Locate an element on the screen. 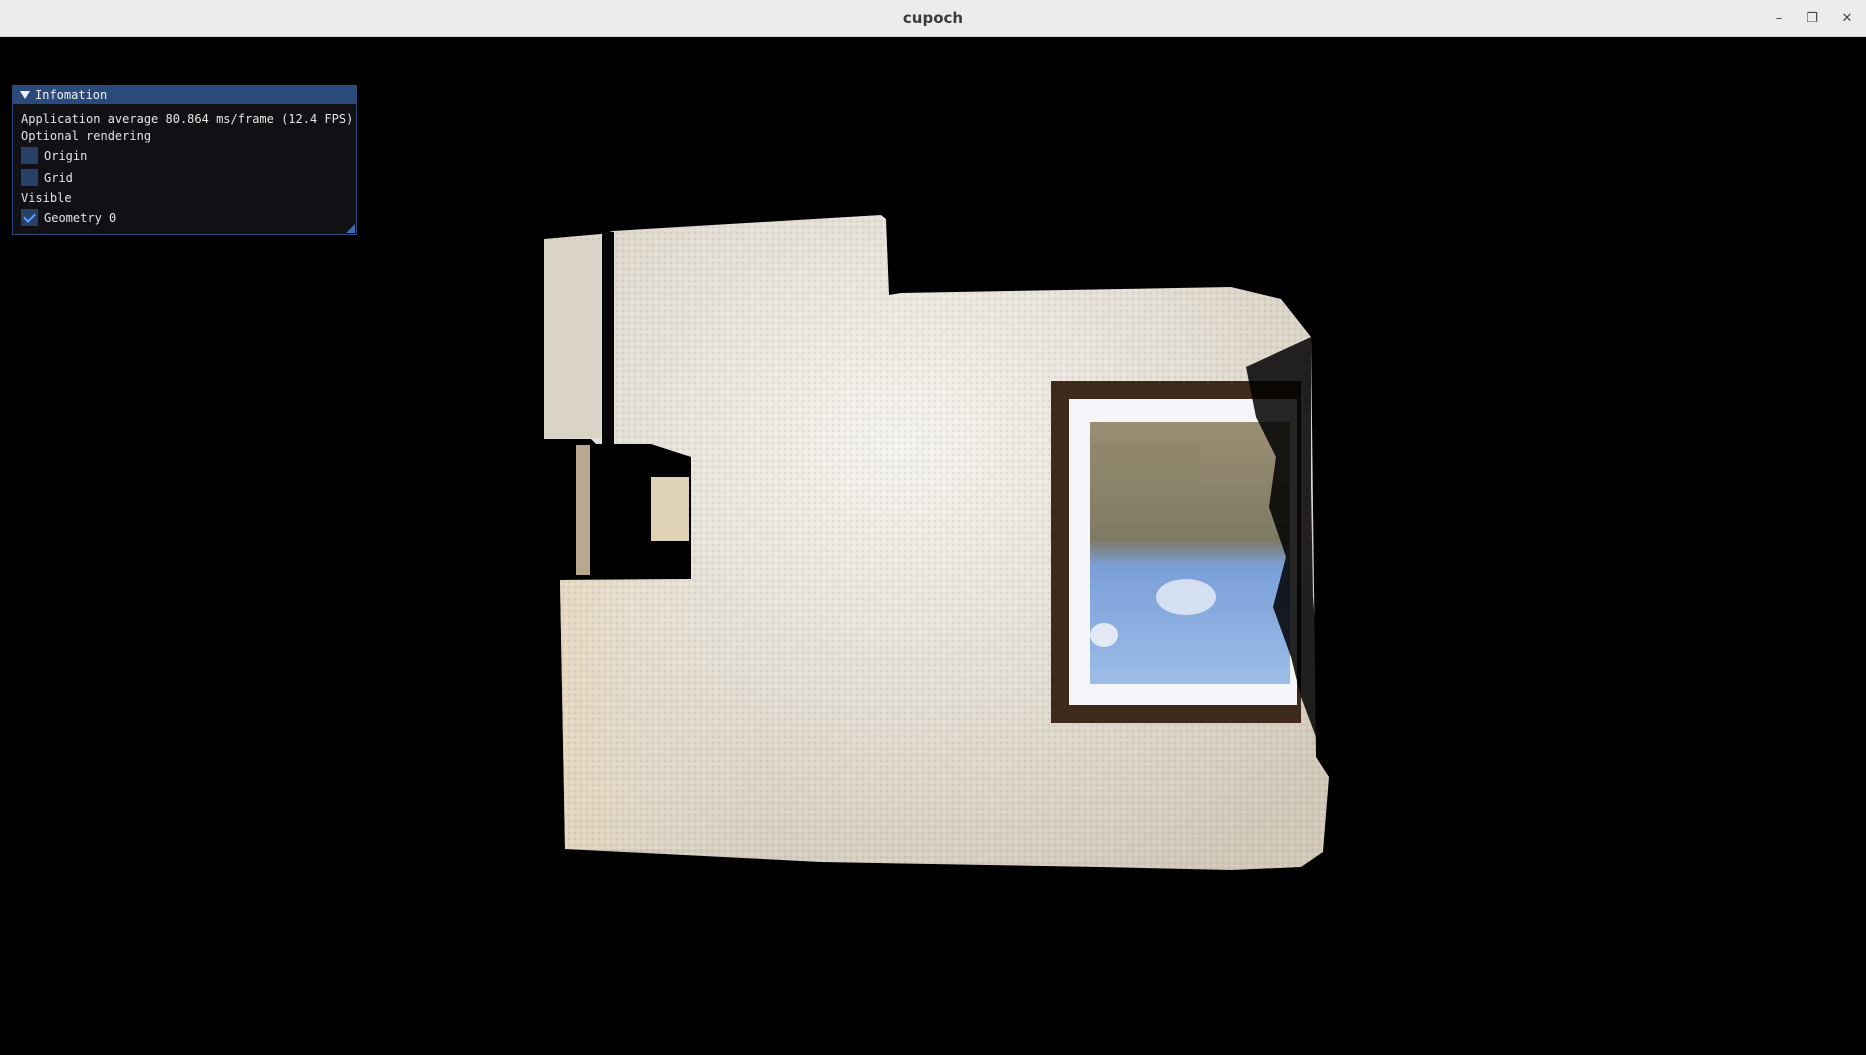 This screenshot has height=1055, width=1866. title-bar: cupoch – ❐ ✕ is located at coordinates (933, 18).